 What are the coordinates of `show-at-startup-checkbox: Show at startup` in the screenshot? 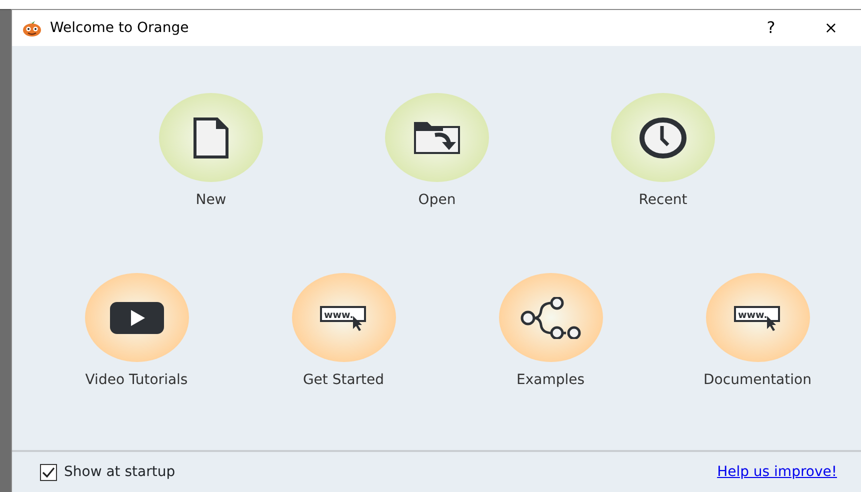 It's located at (108, 472).